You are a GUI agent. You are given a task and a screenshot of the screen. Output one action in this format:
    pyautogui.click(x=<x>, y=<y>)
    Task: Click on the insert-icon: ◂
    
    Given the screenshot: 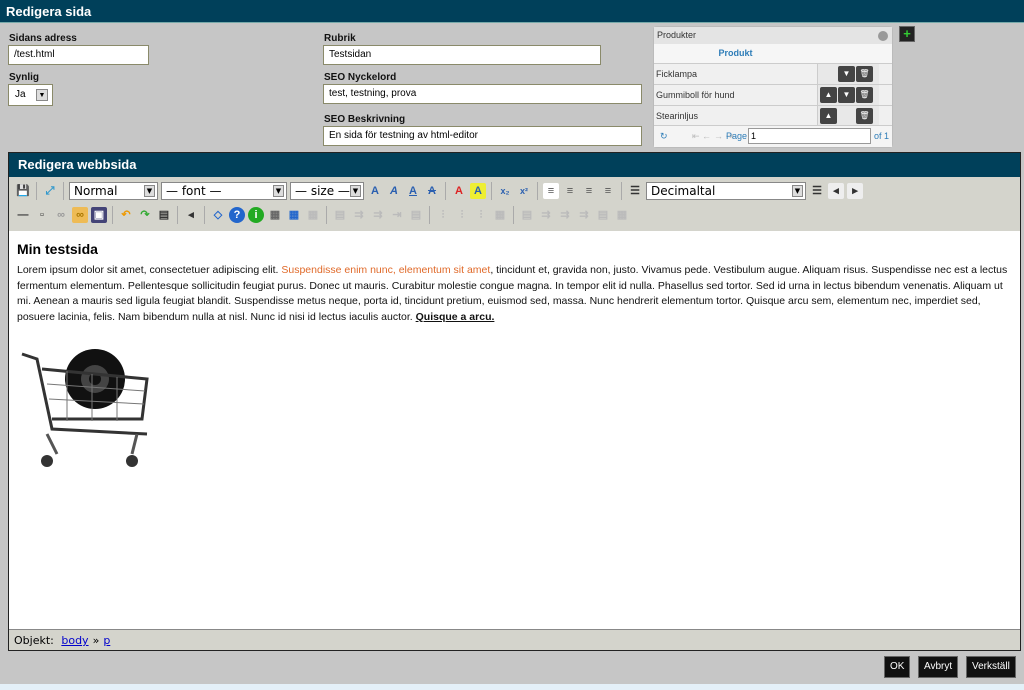 What is the action you would take?
    pyautogui.click(x=191, y=215)
    